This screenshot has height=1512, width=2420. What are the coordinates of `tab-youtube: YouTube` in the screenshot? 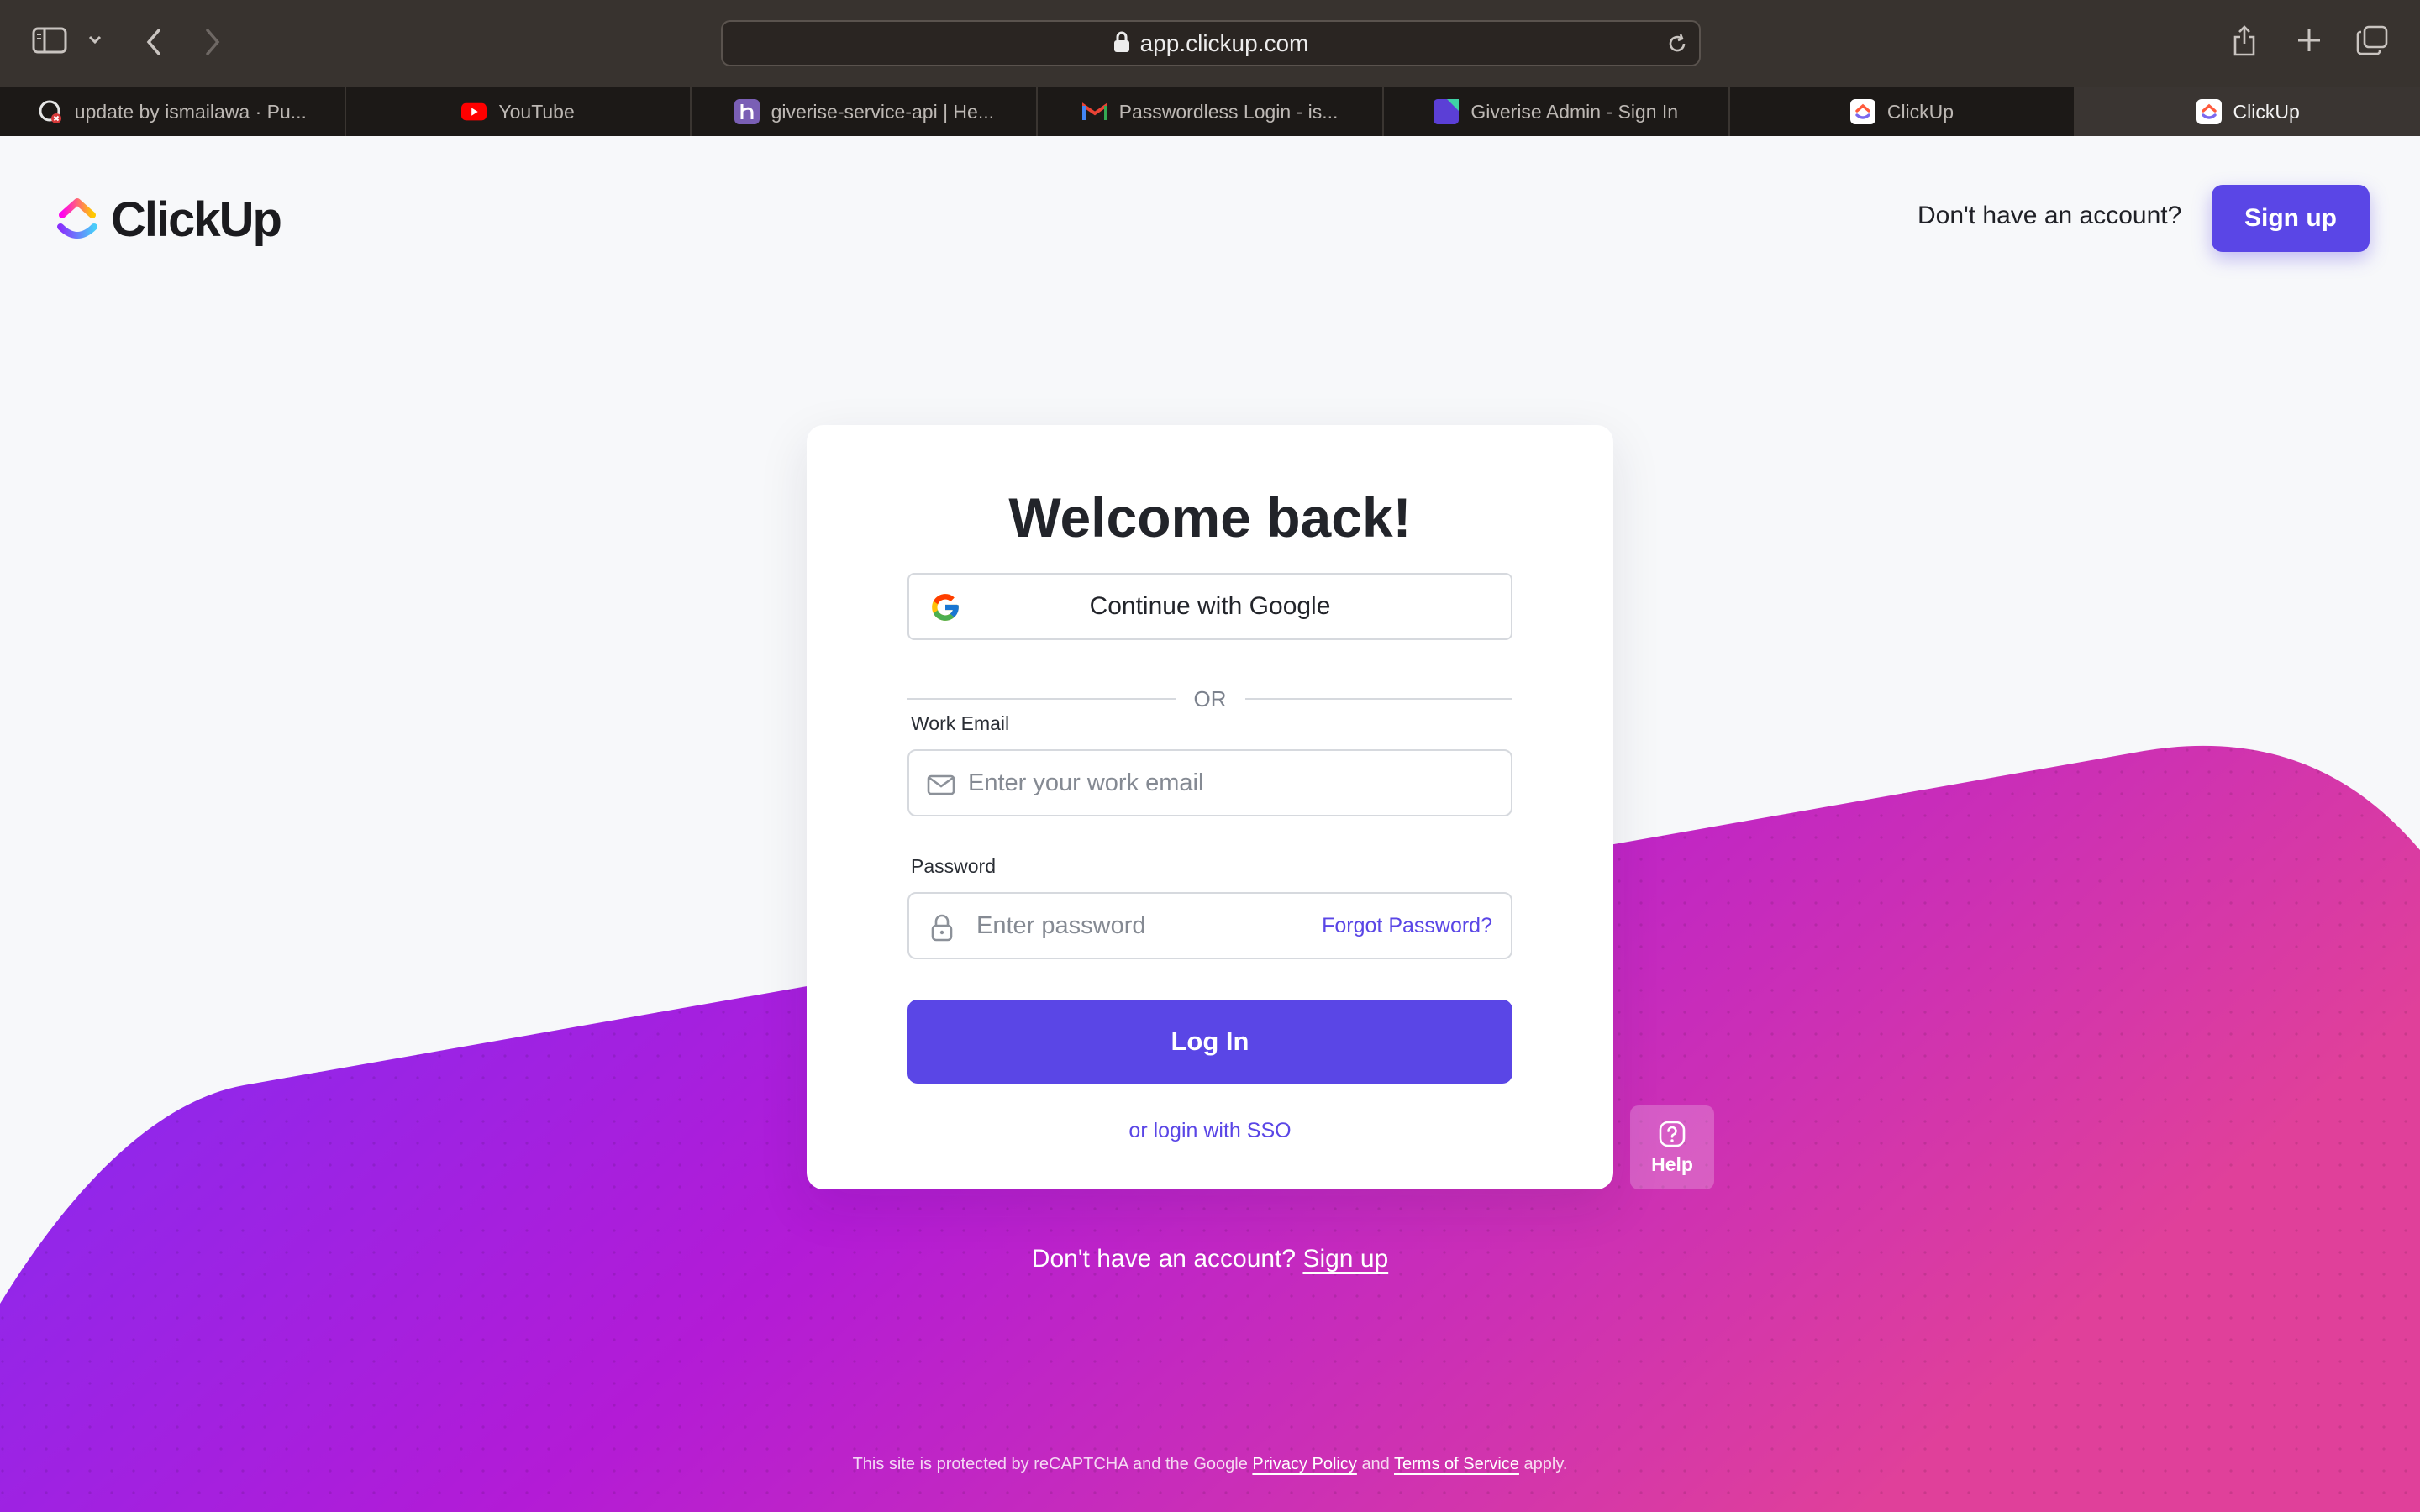 It's located at (519, 111).